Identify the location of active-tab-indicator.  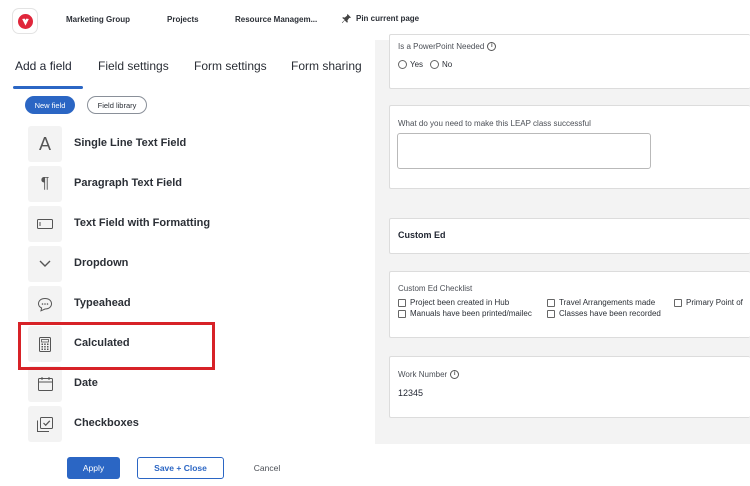
(48, 87).